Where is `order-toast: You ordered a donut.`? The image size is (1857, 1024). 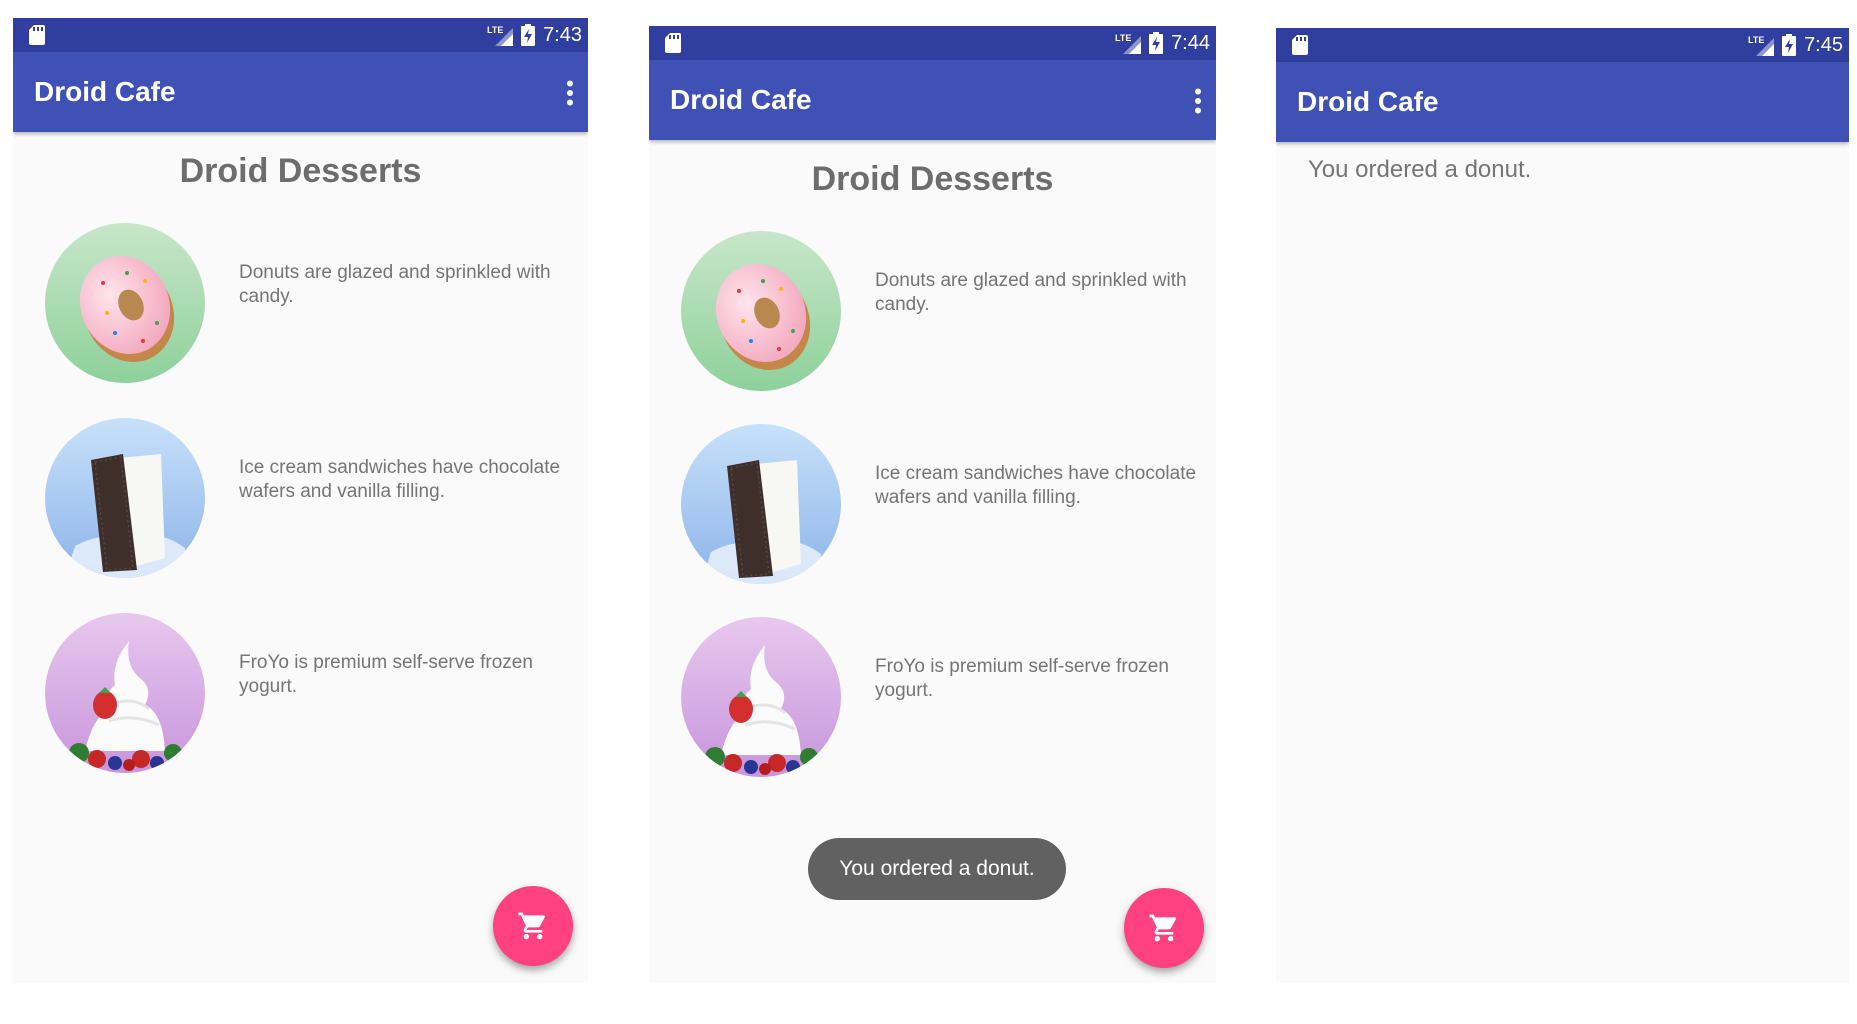
order-toast: You ordered a donut. is located at coordinates (937, 869).